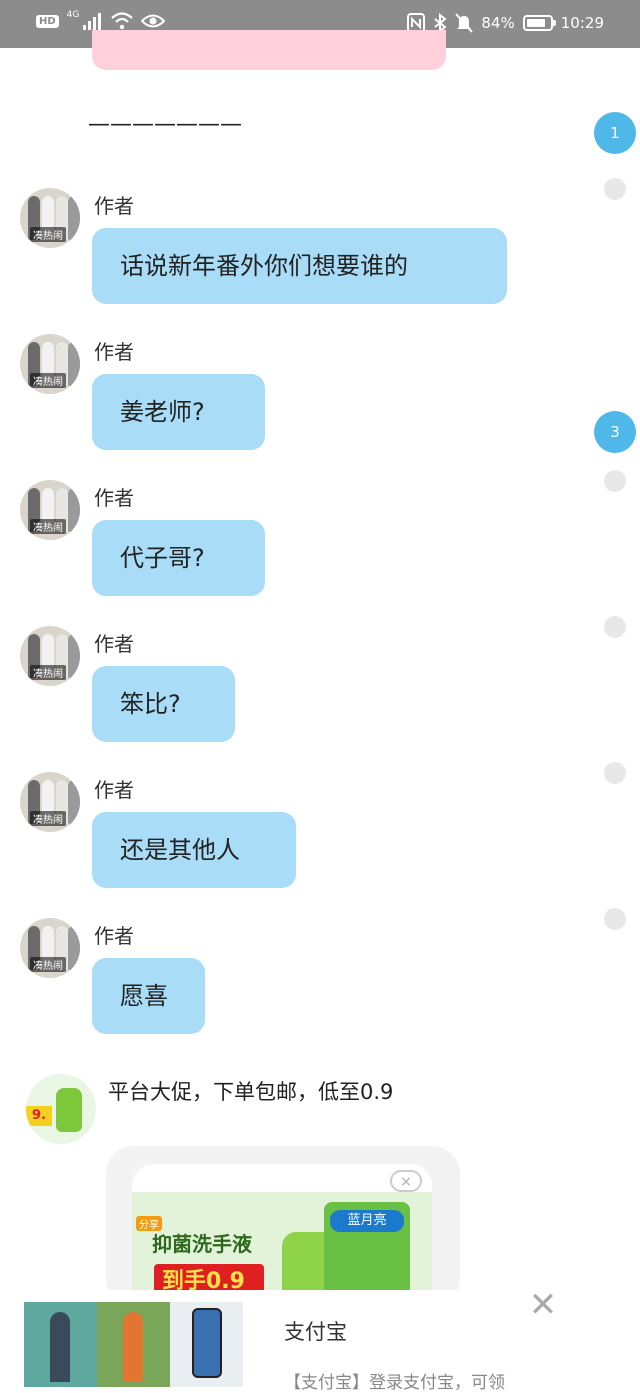 The width and height of the screenshot is (640, 1393). Describe the element at coordinates (122, 21) in the screenshot. I see `wifi-icon` at that location.